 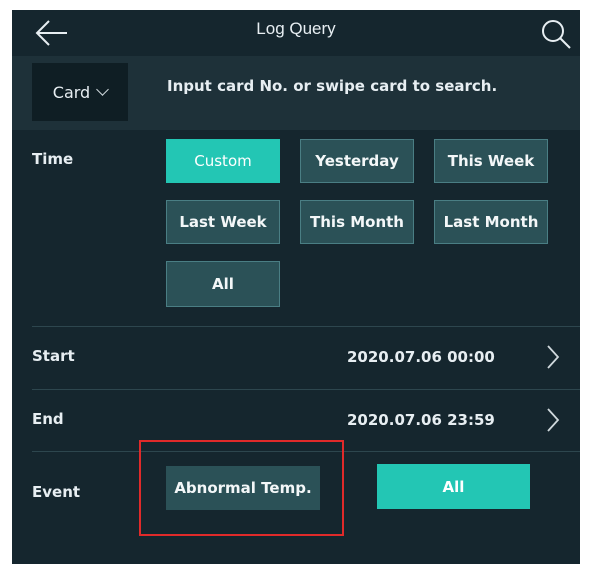 What do you see at coordinates (357, 161) in the screenshot?
I see `time-option-yesterday: Yesterday` at bounding box center [357, 161].